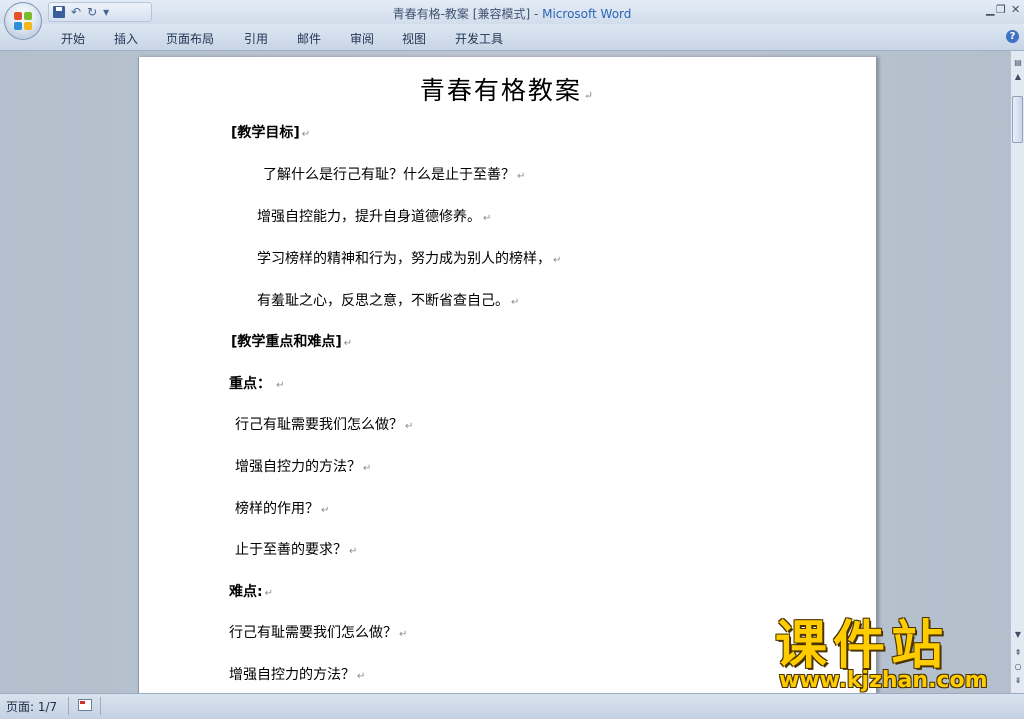 The image size is (1024, 719). I want to click on close-icon: ✕, so click(1015, 9).